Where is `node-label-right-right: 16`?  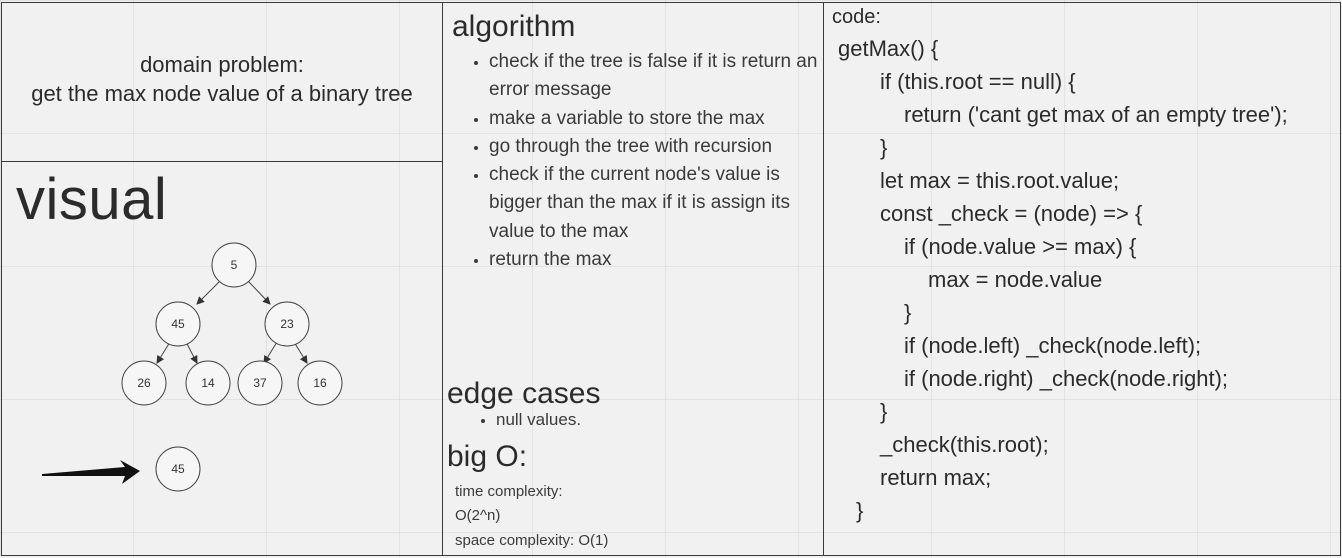
node-label-right-right: 16 is located at coordinates (320, 383).